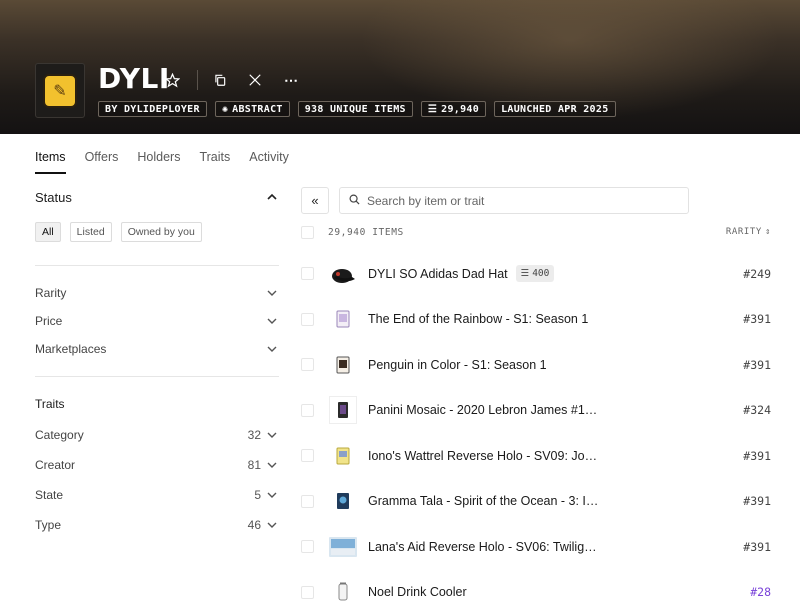 This screenshot has height=615, width=800. What do you see at coordinates (59, 435) in the screenshot?
I see `trait-label: Category` at bounding box center [59, 435].